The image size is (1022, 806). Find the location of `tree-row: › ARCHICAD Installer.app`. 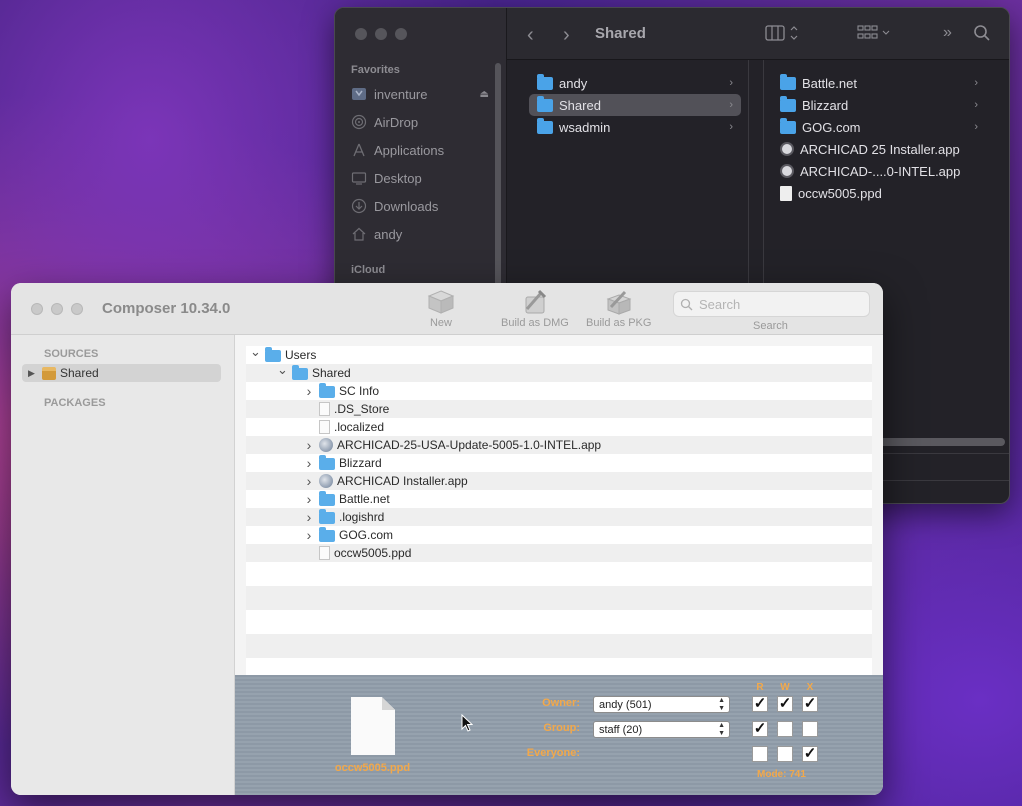

tree-row: › ARCHICAD Installer.app is located at coordinates (559, 481).